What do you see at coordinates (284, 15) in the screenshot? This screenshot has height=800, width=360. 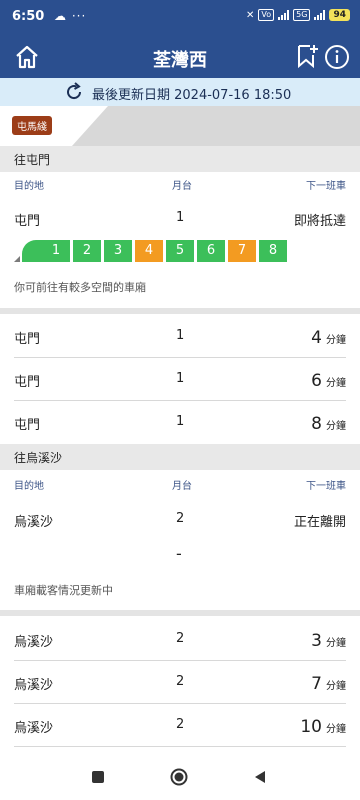 I see `signal-icon` at bounding box center [284, 15].